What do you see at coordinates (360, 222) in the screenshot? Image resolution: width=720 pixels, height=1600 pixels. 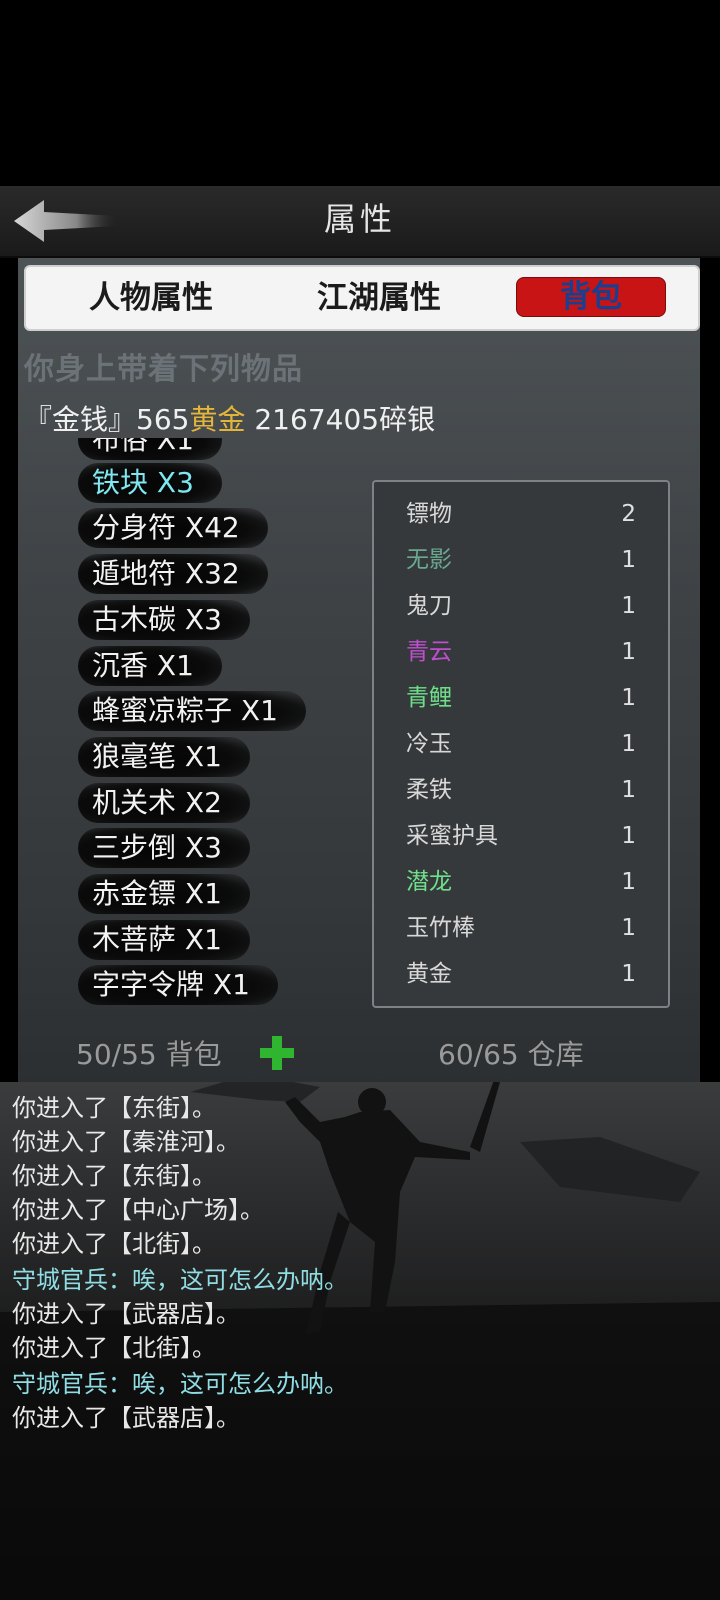 I see `title-bar: 属性` at bounding box center [360, 222].